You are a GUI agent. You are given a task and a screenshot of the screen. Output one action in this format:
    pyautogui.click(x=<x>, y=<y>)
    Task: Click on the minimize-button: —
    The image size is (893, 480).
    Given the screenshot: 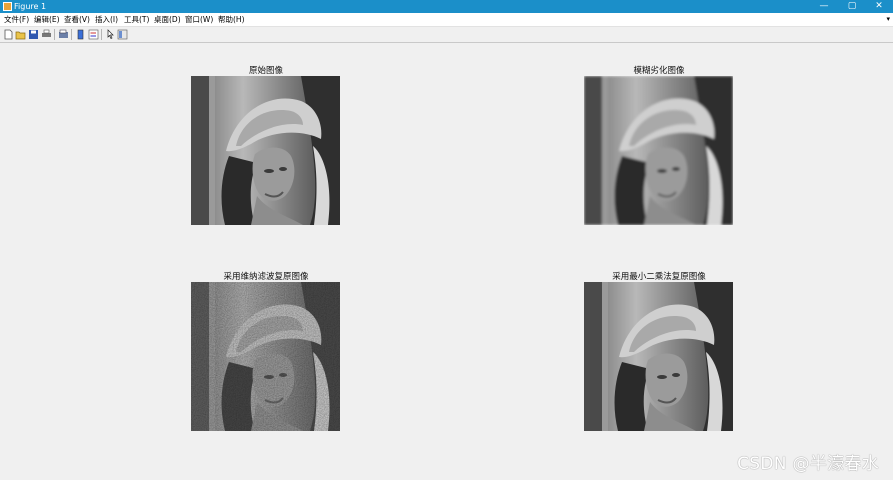 What is the action you would take?
    pyautogui.click(x=824, y=6)
    